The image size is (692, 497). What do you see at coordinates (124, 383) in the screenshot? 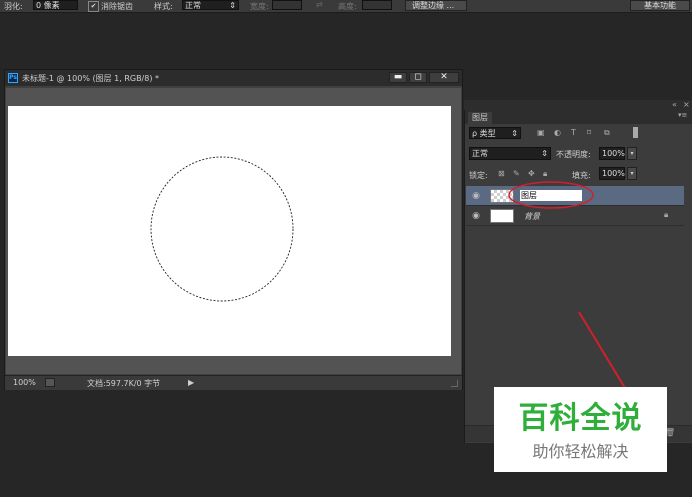
I see `document-info: 文档:597.7K/0 字节` at bounding box center [124, 383].